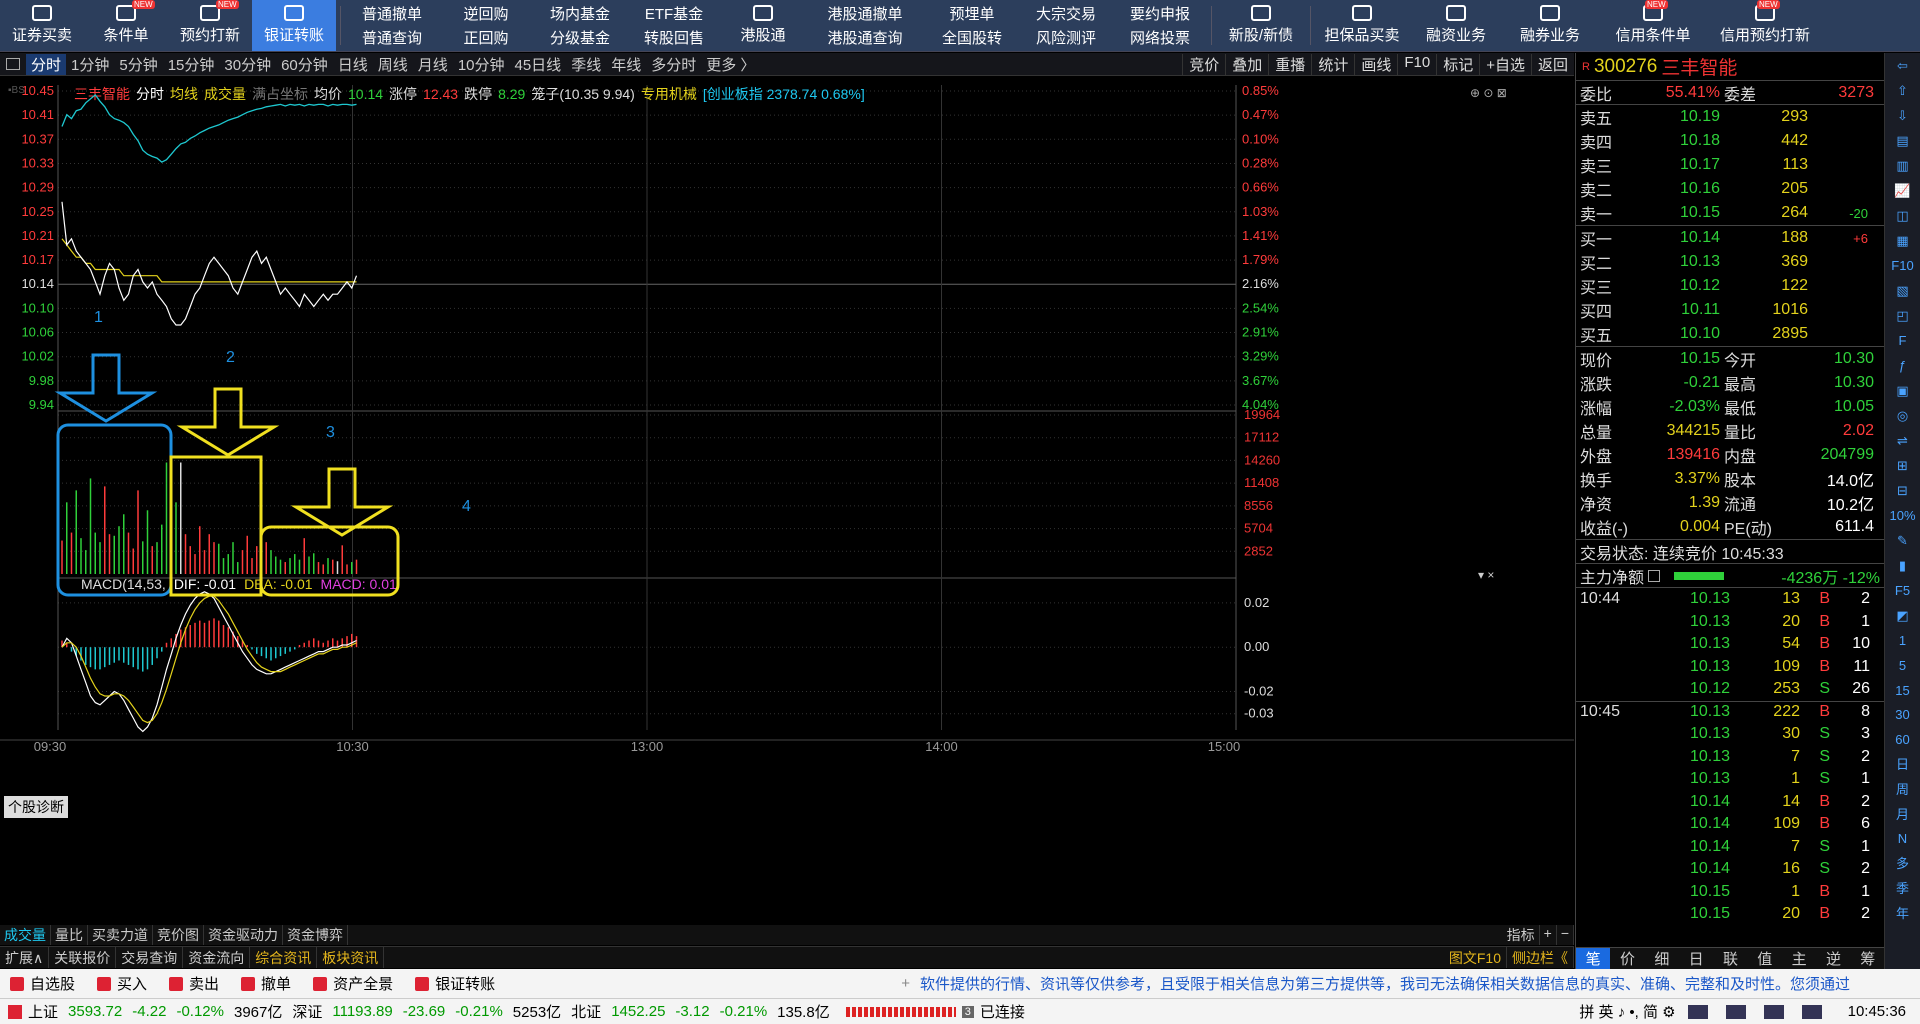 Image resolution: width=1920 pixels, height=1024 pixels. What do you see at coordinates (1203, 64) in the screenshot?
I see `chart-tool-button: 竞价` at bounding box center [1203, 64].